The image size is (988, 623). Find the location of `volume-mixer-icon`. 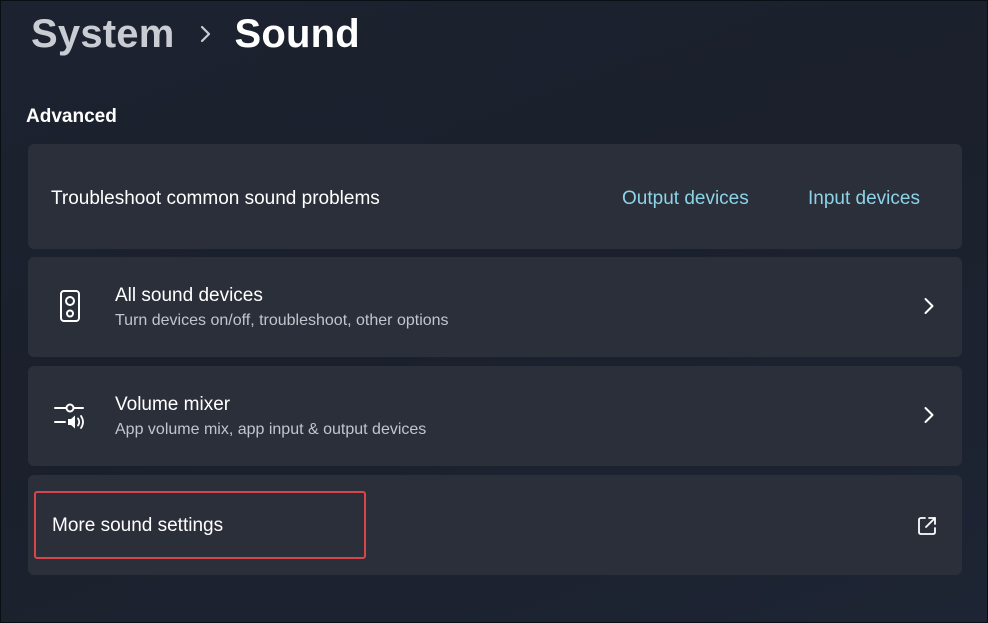

volume-mixer-icon is located at coordinates (70, 415).